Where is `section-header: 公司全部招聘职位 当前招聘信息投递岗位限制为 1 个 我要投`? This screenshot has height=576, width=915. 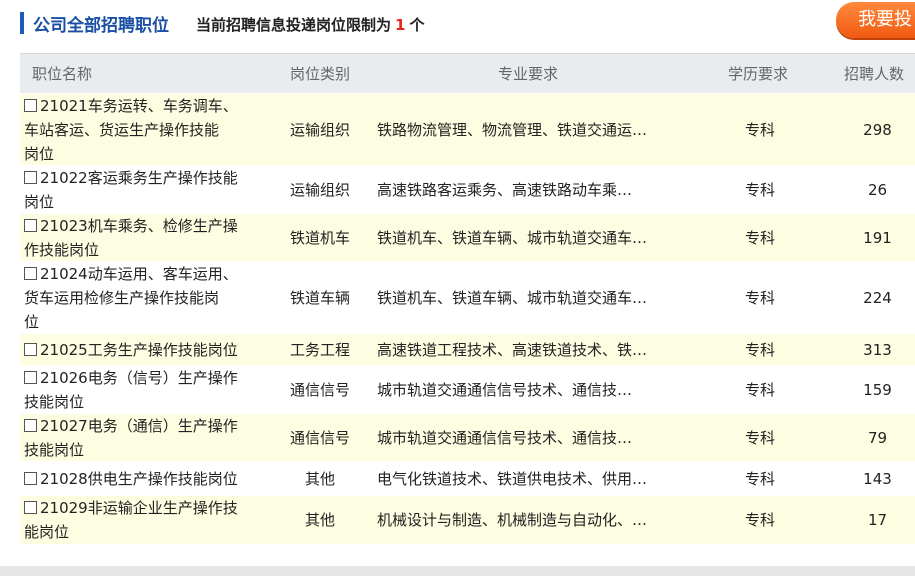 section-header: 公司全部招聘职位 当前招聘信息投递岗位限制为 1 个 我要投 is located at coordinates (457, 24).